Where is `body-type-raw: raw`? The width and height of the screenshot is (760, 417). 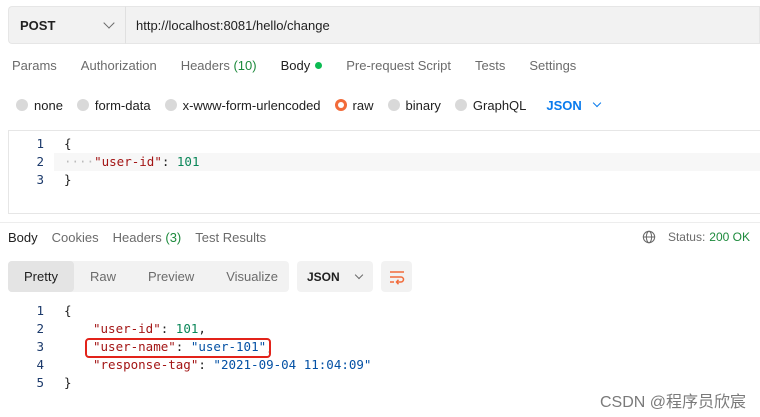
body-type-raw: raw is located at coordinates (354, 105).